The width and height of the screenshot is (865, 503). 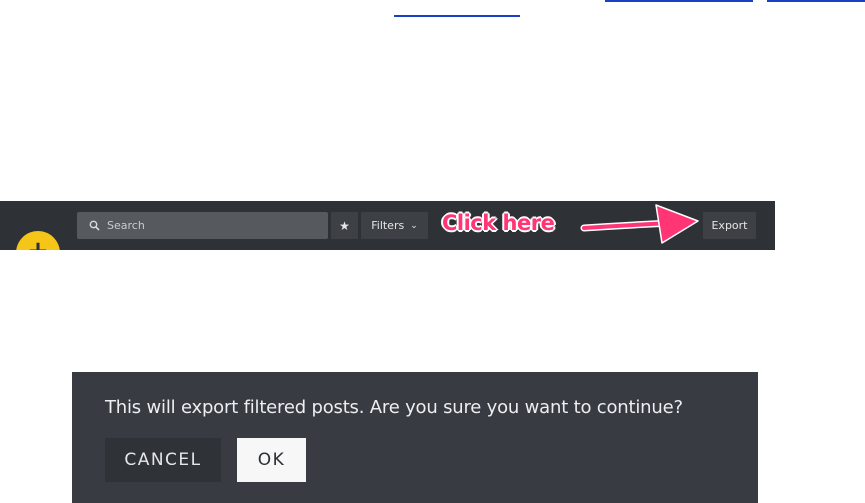 I want to click on star-icon: ★, so click(x=344, y=225).